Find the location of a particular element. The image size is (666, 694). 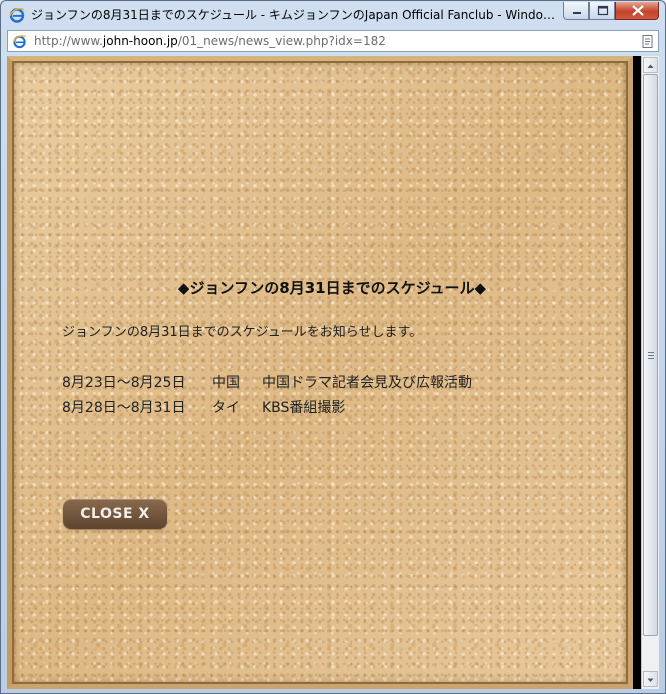

maximize-button is located at coordinates (602, 11).